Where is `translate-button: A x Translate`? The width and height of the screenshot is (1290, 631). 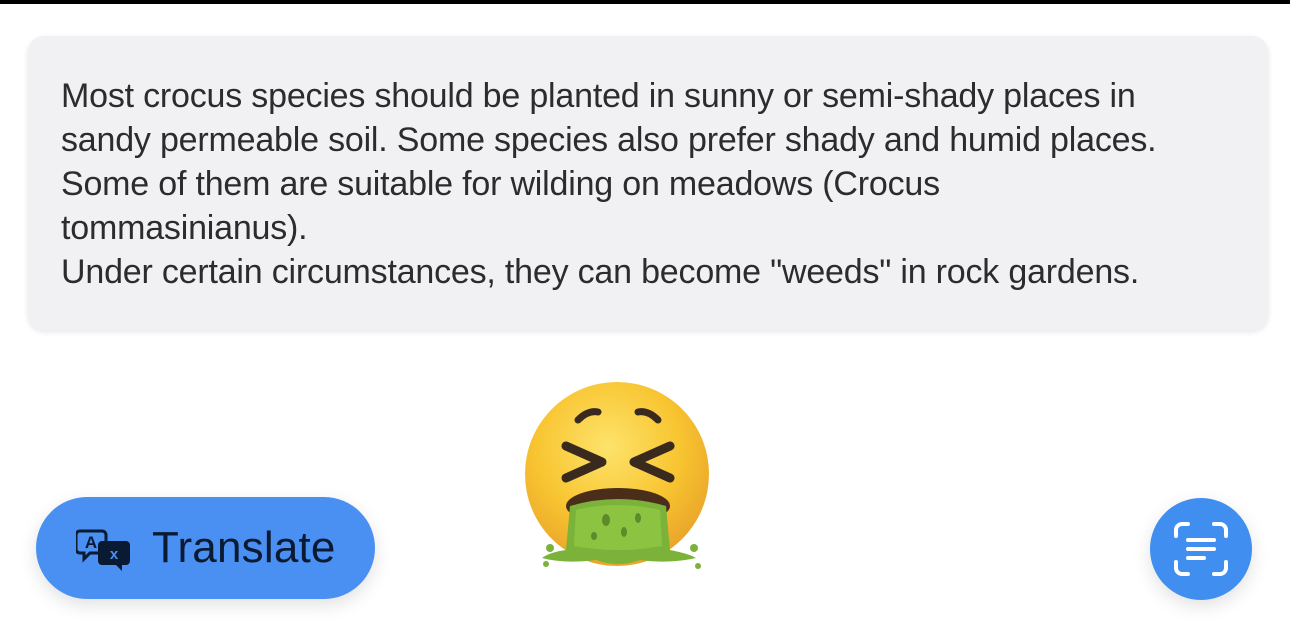 translate-button: A x Translate is located at coordinates (205, 548).